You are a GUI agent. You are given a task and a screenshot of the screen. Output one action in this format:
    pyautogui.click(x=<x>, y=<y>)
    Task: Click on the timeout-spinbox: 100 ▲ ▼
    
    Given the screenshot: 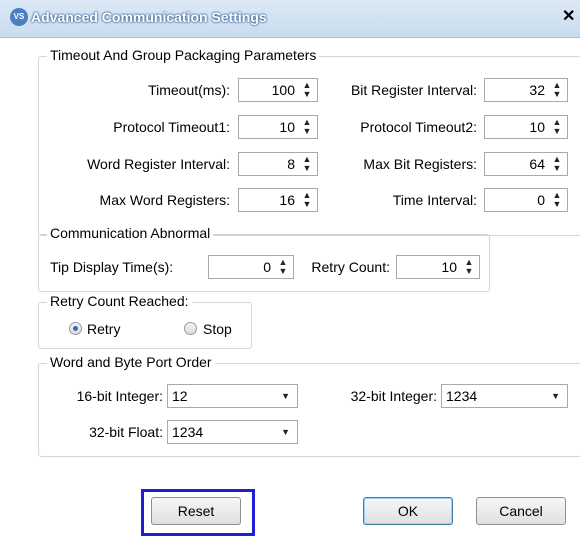 What is the action you would take?
    pyautogui.click(x=278, y=90)
    